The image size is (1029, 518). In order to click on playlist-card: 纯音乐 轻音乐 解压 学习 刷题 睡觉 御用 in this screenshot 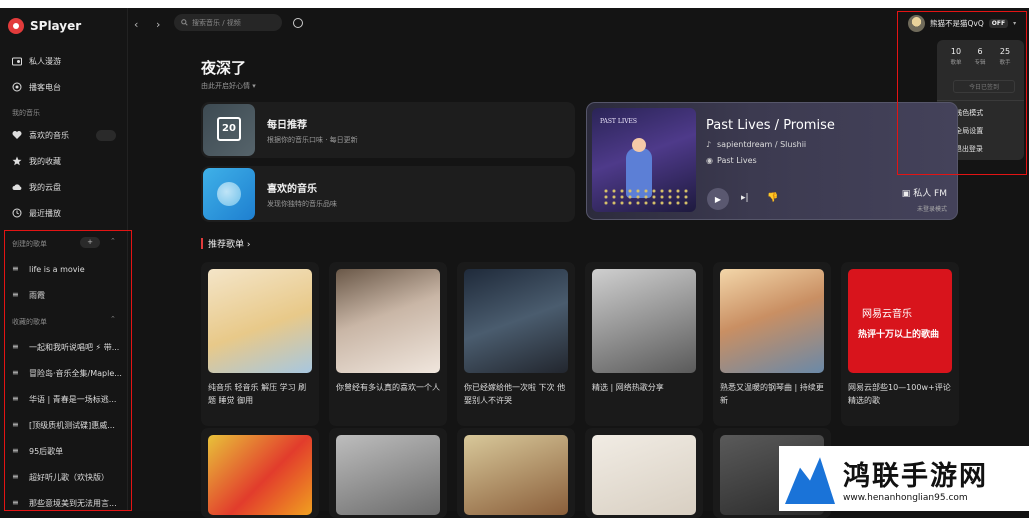, I will do `click(260, 344)`.